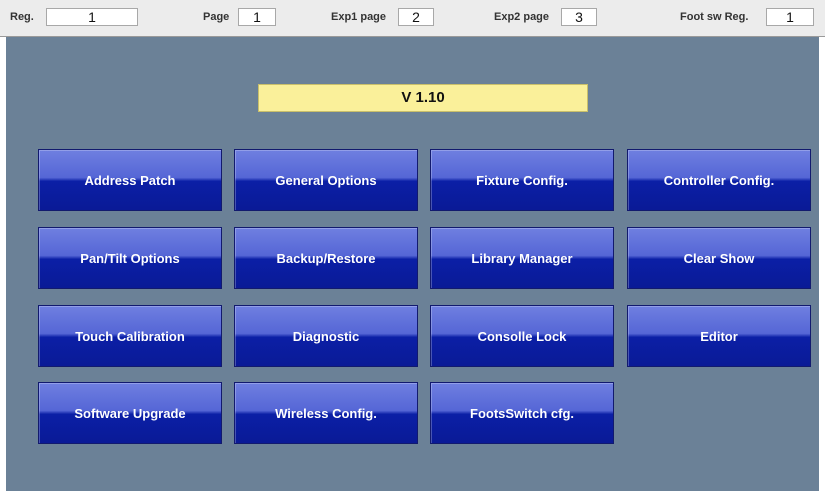  Describe the element at coordinates (326, 258) in the screenshot. I see `backup-restore-button: Backup/Restore` at that location.